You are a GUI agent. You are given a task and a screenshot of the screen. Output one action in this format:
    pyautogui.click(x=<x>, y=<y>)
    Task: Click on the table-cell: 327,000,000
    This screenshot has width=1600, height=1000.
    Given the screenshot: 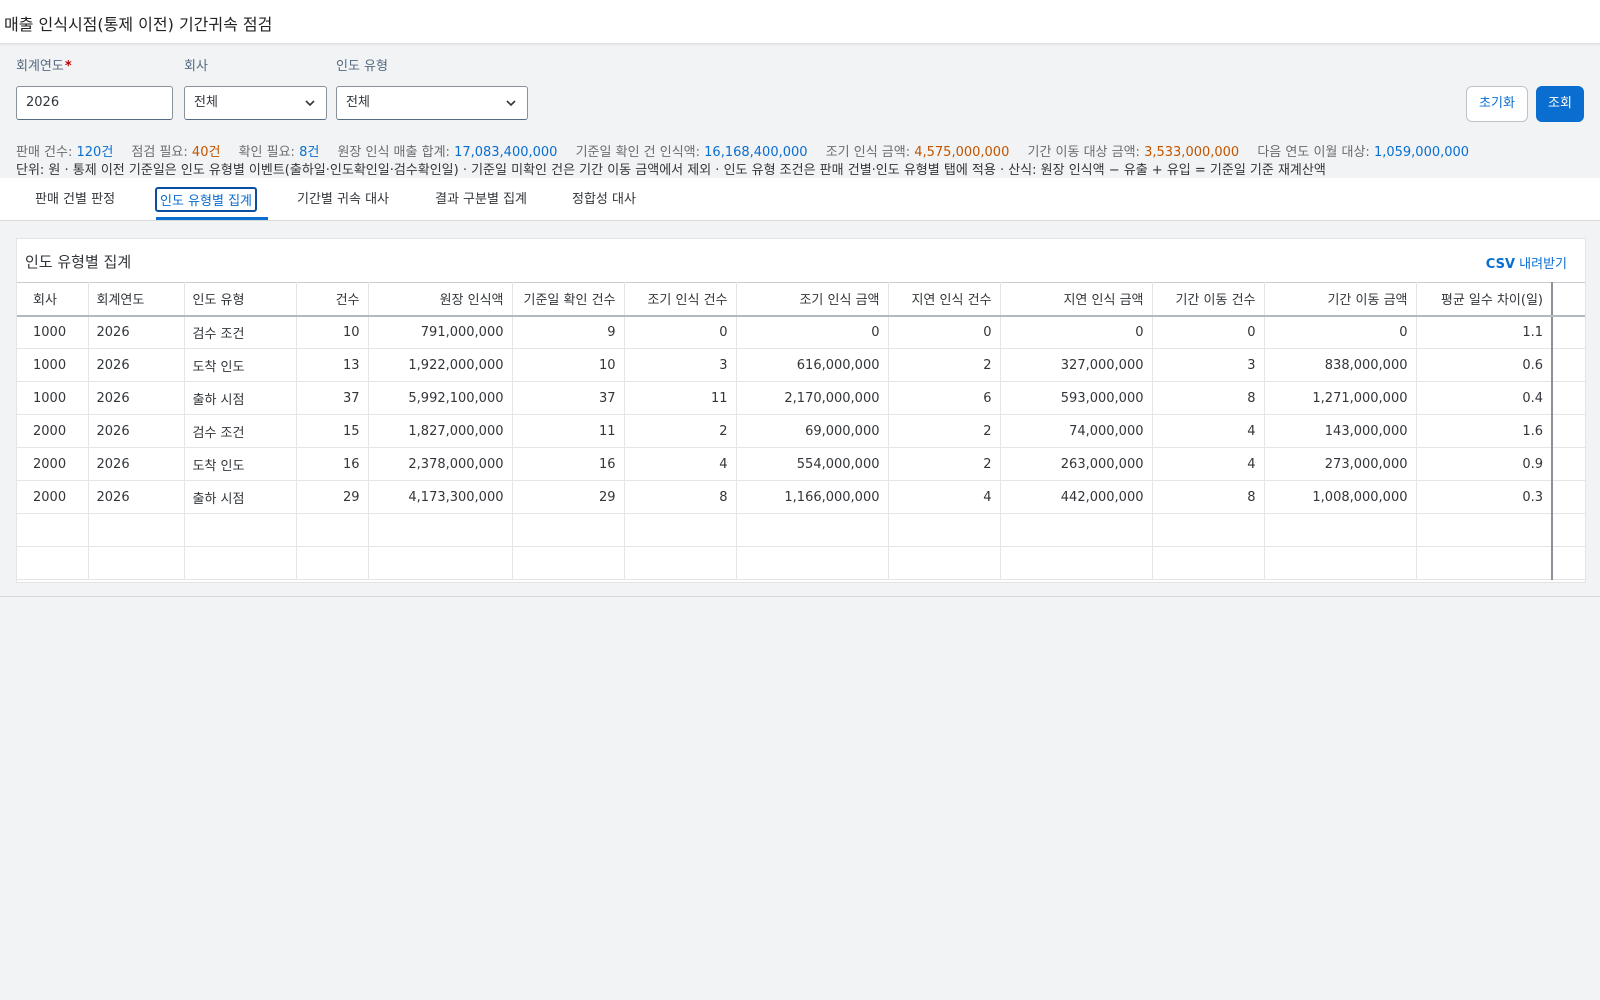 What is the action you would take?
    pyautogui.click(x=1076, y=365)
    